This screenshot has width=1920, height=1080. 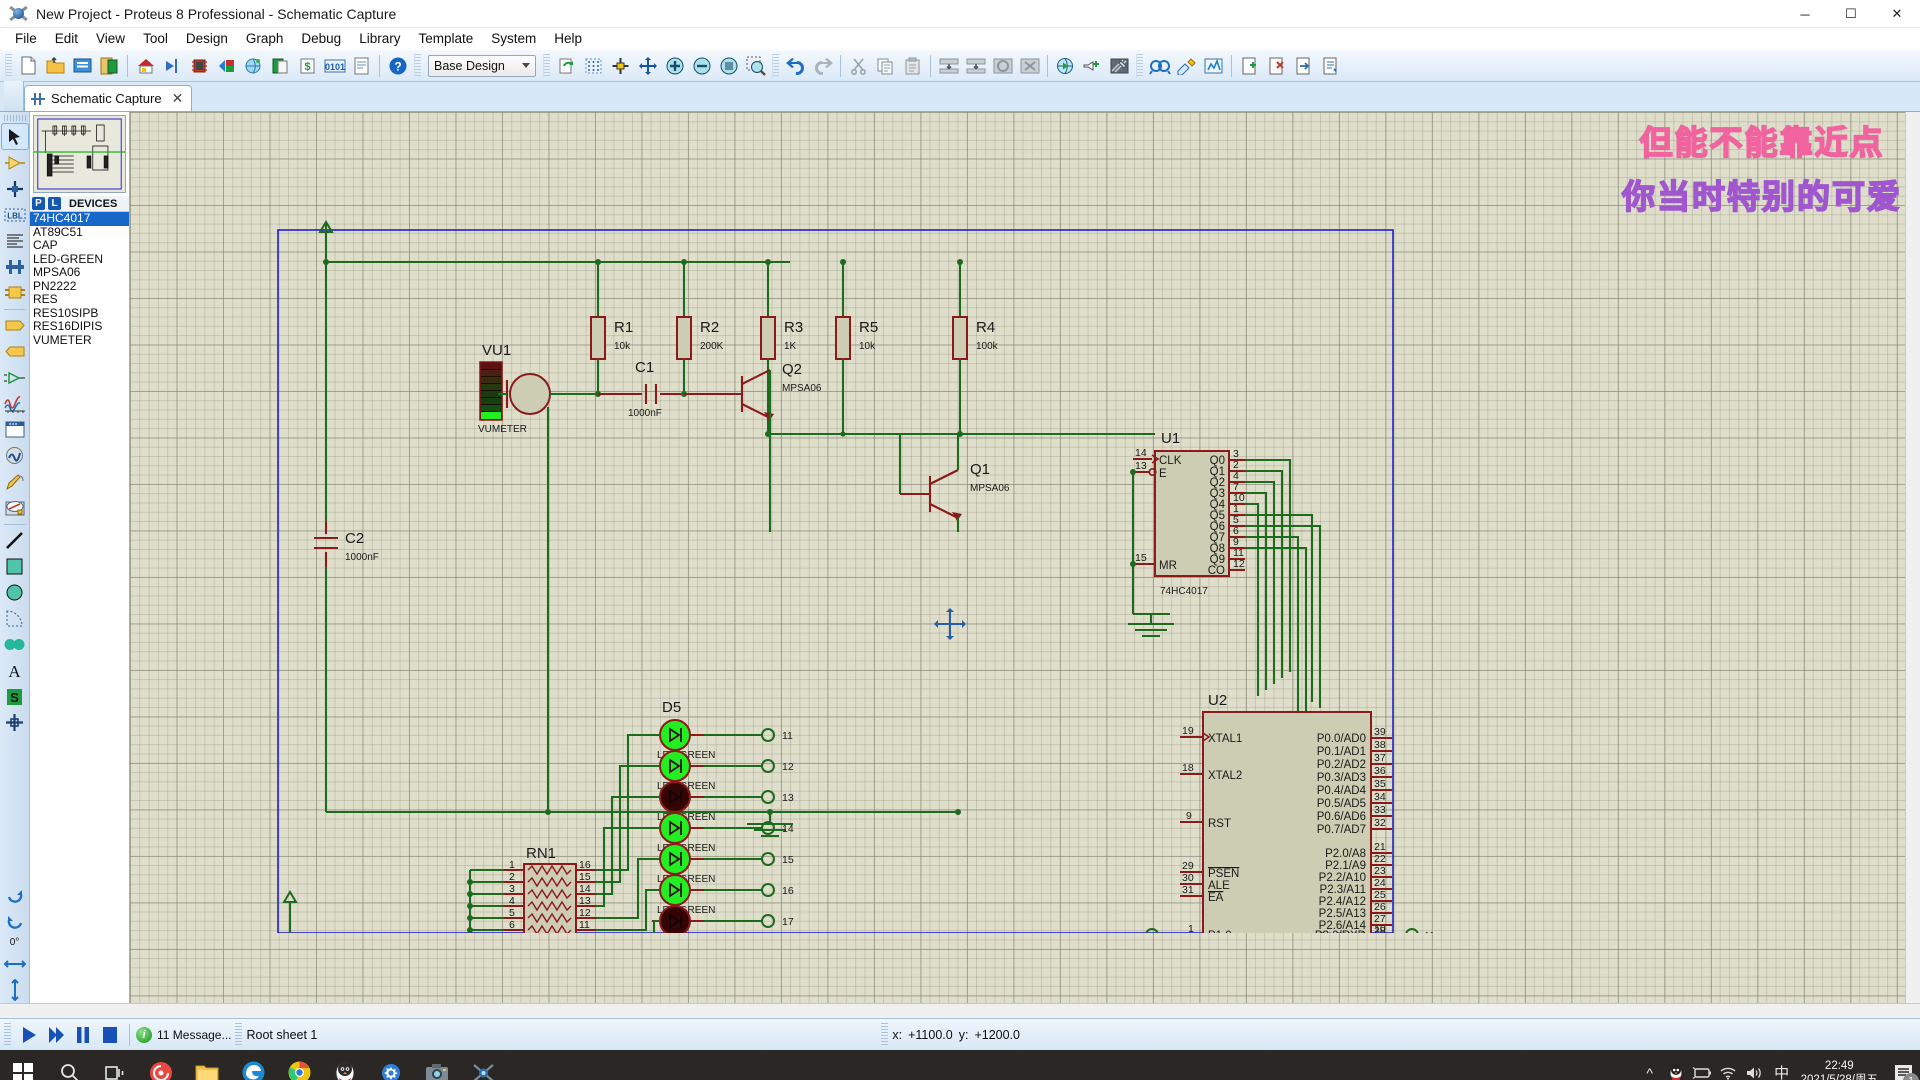 What do you see at coordinates (15, 696) in the screenshot?
I see `symbol-tool-icon: S` at bounding box center [15, 696].